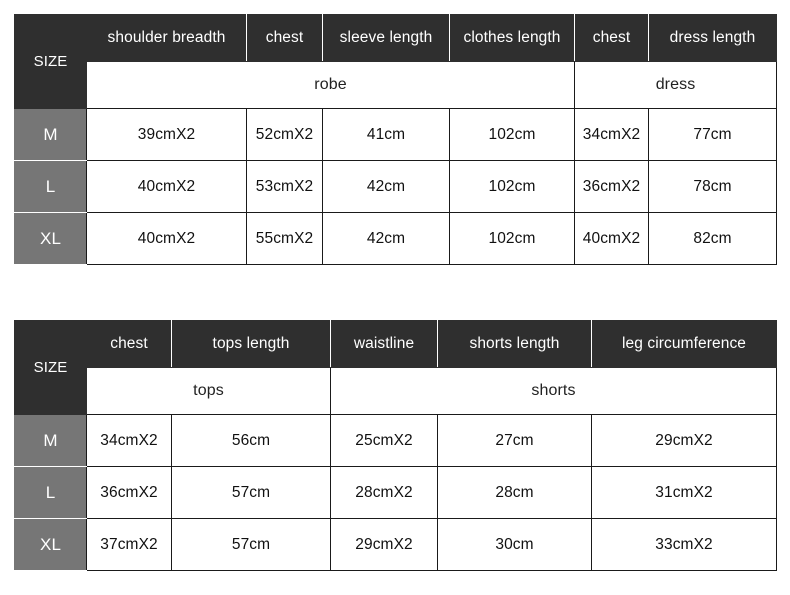 Image resolution: width=790 pixels, height=595 pixels. I want to click on cell-shorts-length-m: 27cm, so click(514, 440).